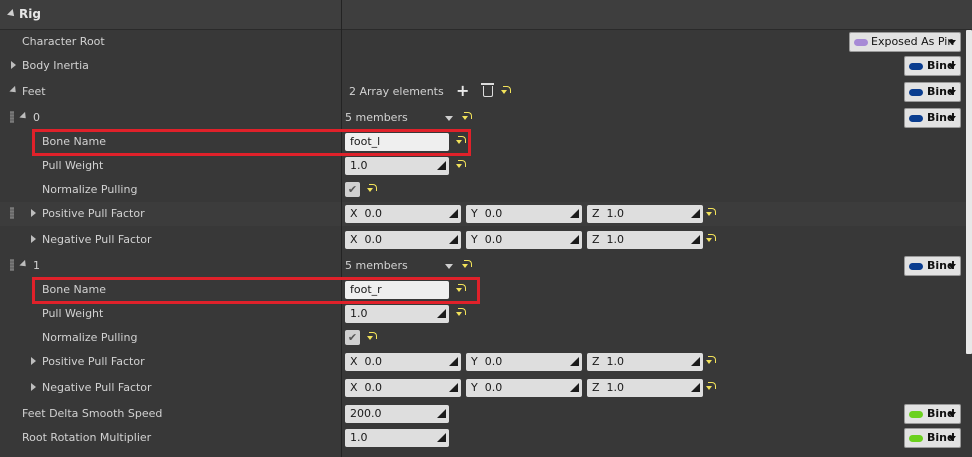 The image size is (972, 457). I want to click on positive-pull-factor-label: Positive Pull Factor, so click(93, 361).